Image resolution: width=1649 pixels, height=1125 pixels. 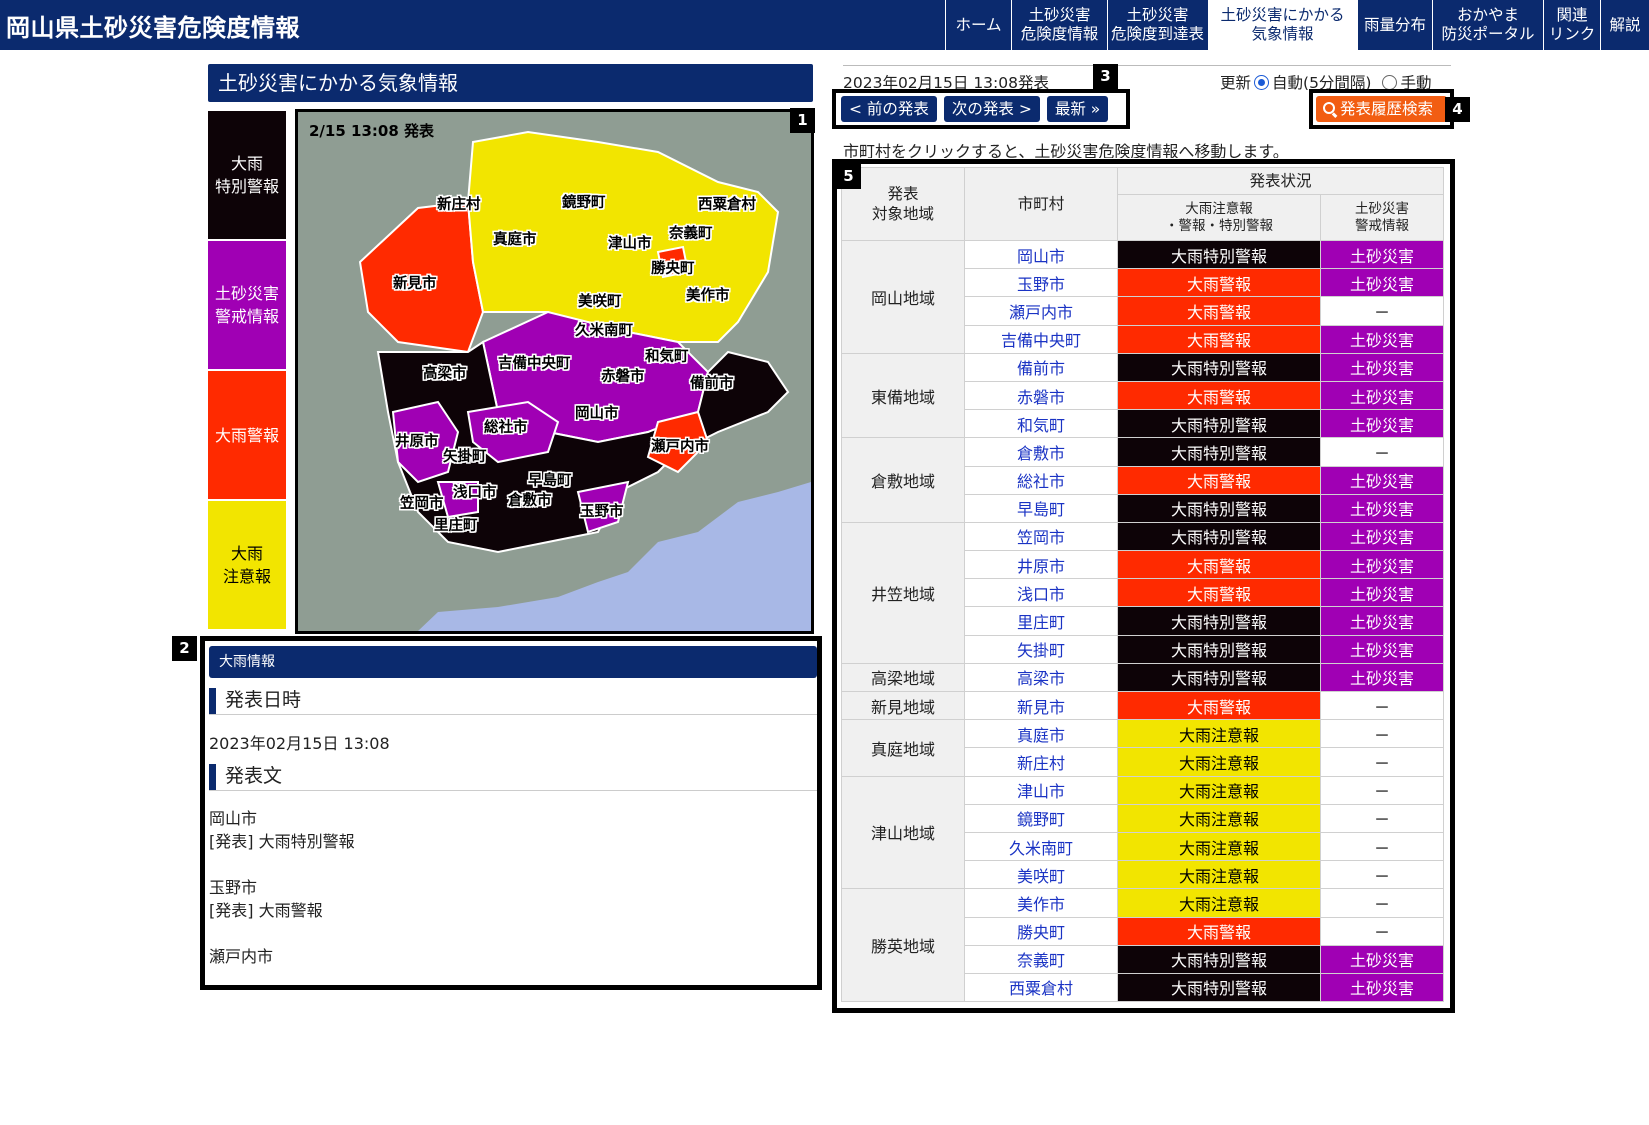 I want to click on map-area-label: 瀬戸内市, so click(x=680, y=445).